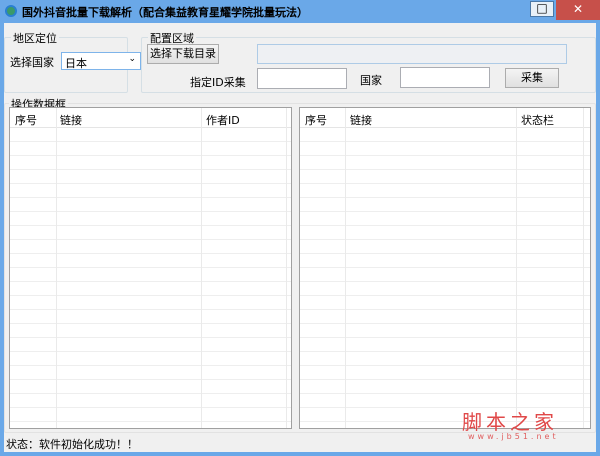 Image resolution: width=600 pixels, height=456 pixels. I want to click on region-legend: 地区定位, so click(35, 38).